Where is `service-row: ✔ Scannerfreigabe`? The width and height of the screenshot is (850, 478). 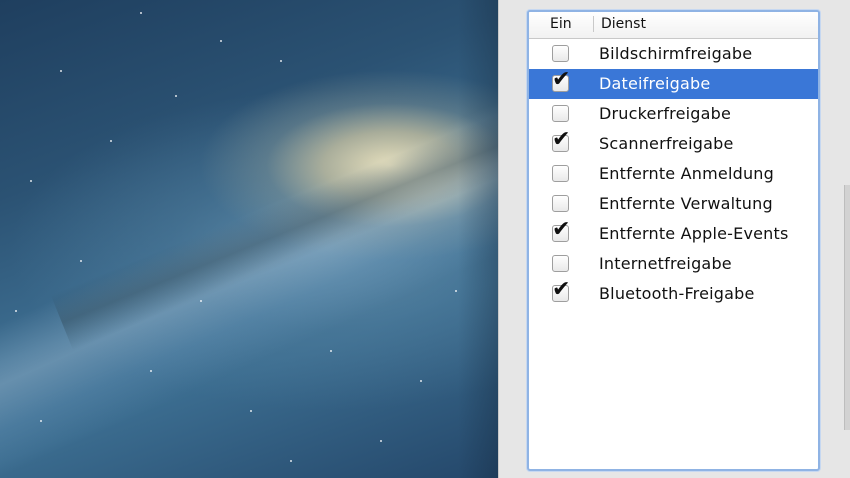
service-row: ✔ Scannerfreigabe is located at coordinates (673, 144).